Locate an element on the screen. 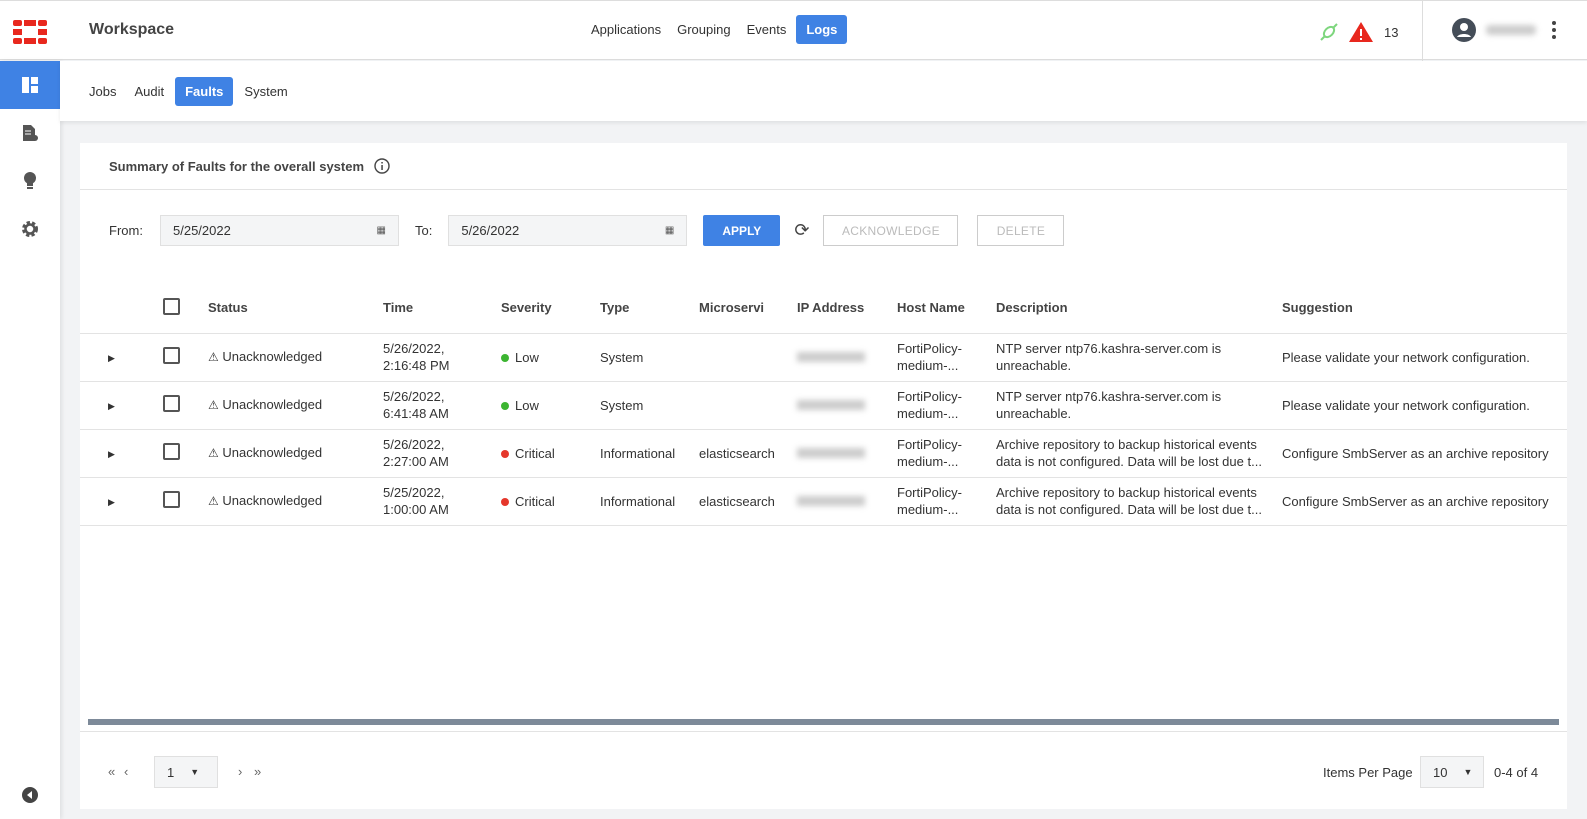 The width and height of the screenshot is (1587, 819). more-menu-icon is located at coordinates (1555, 31).